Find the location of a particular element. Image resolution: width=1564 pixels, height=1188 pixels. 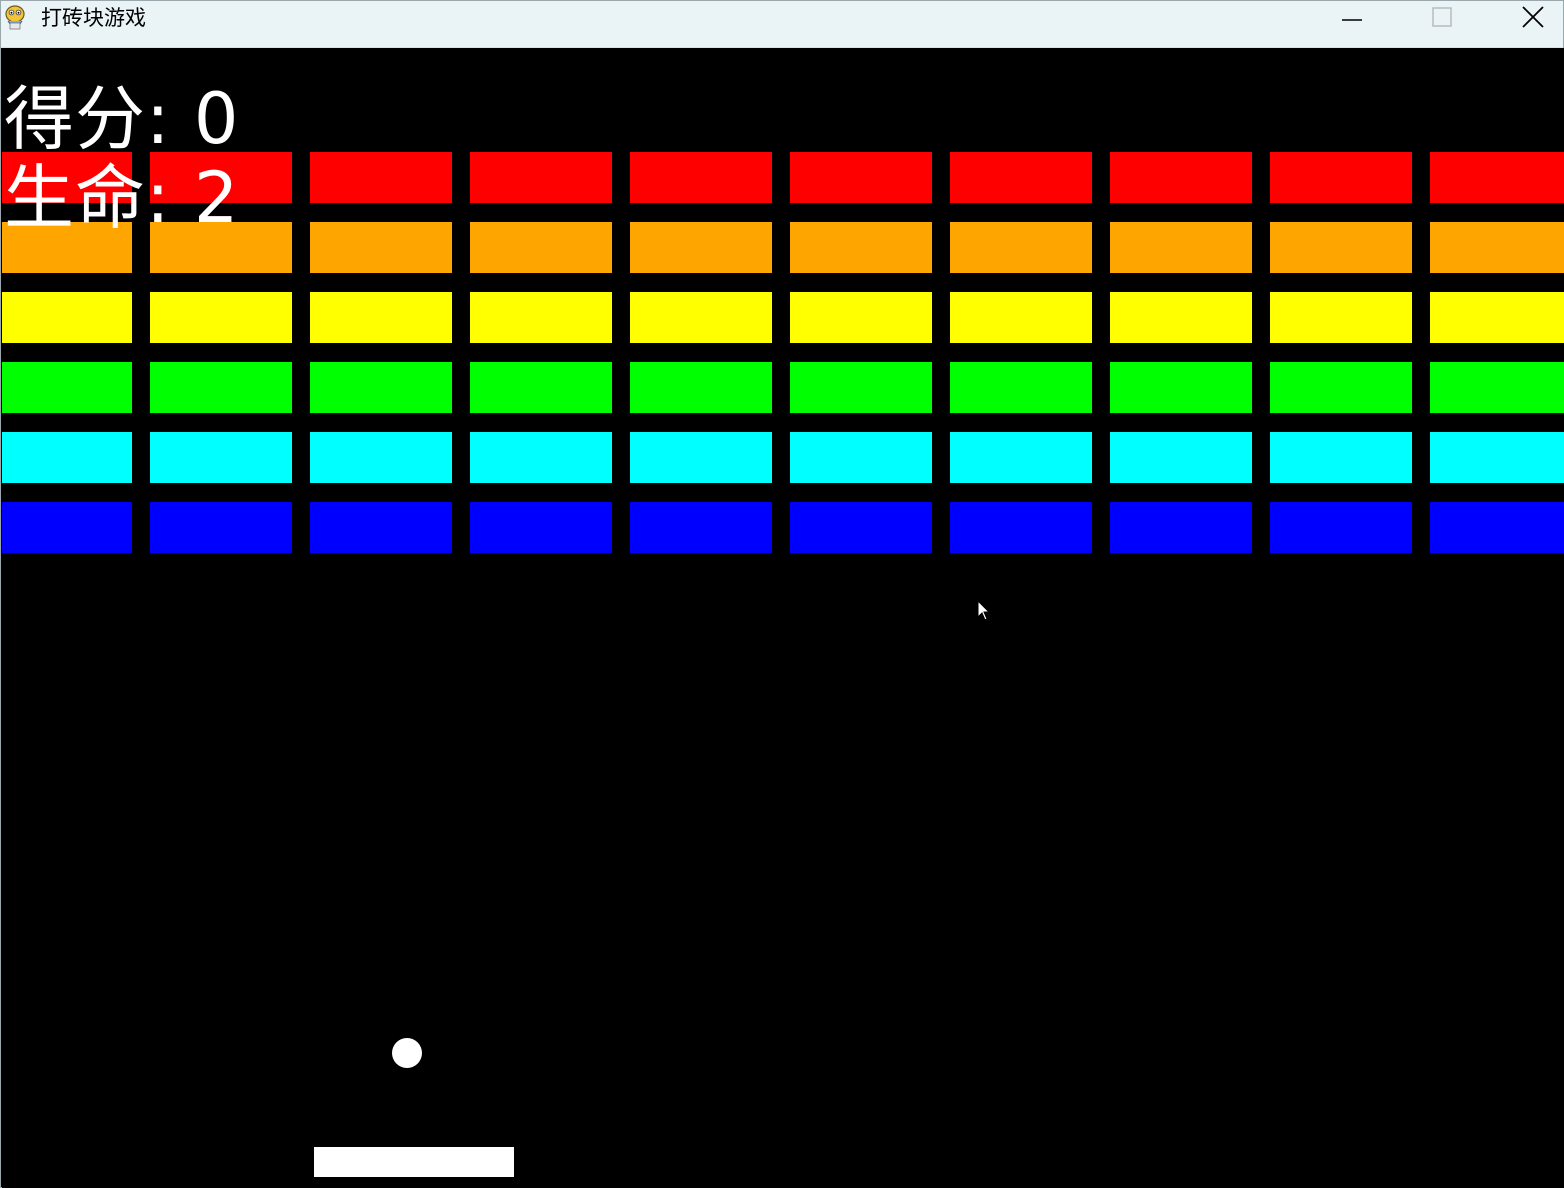

close-icon is located at coordinates (1533, 17).